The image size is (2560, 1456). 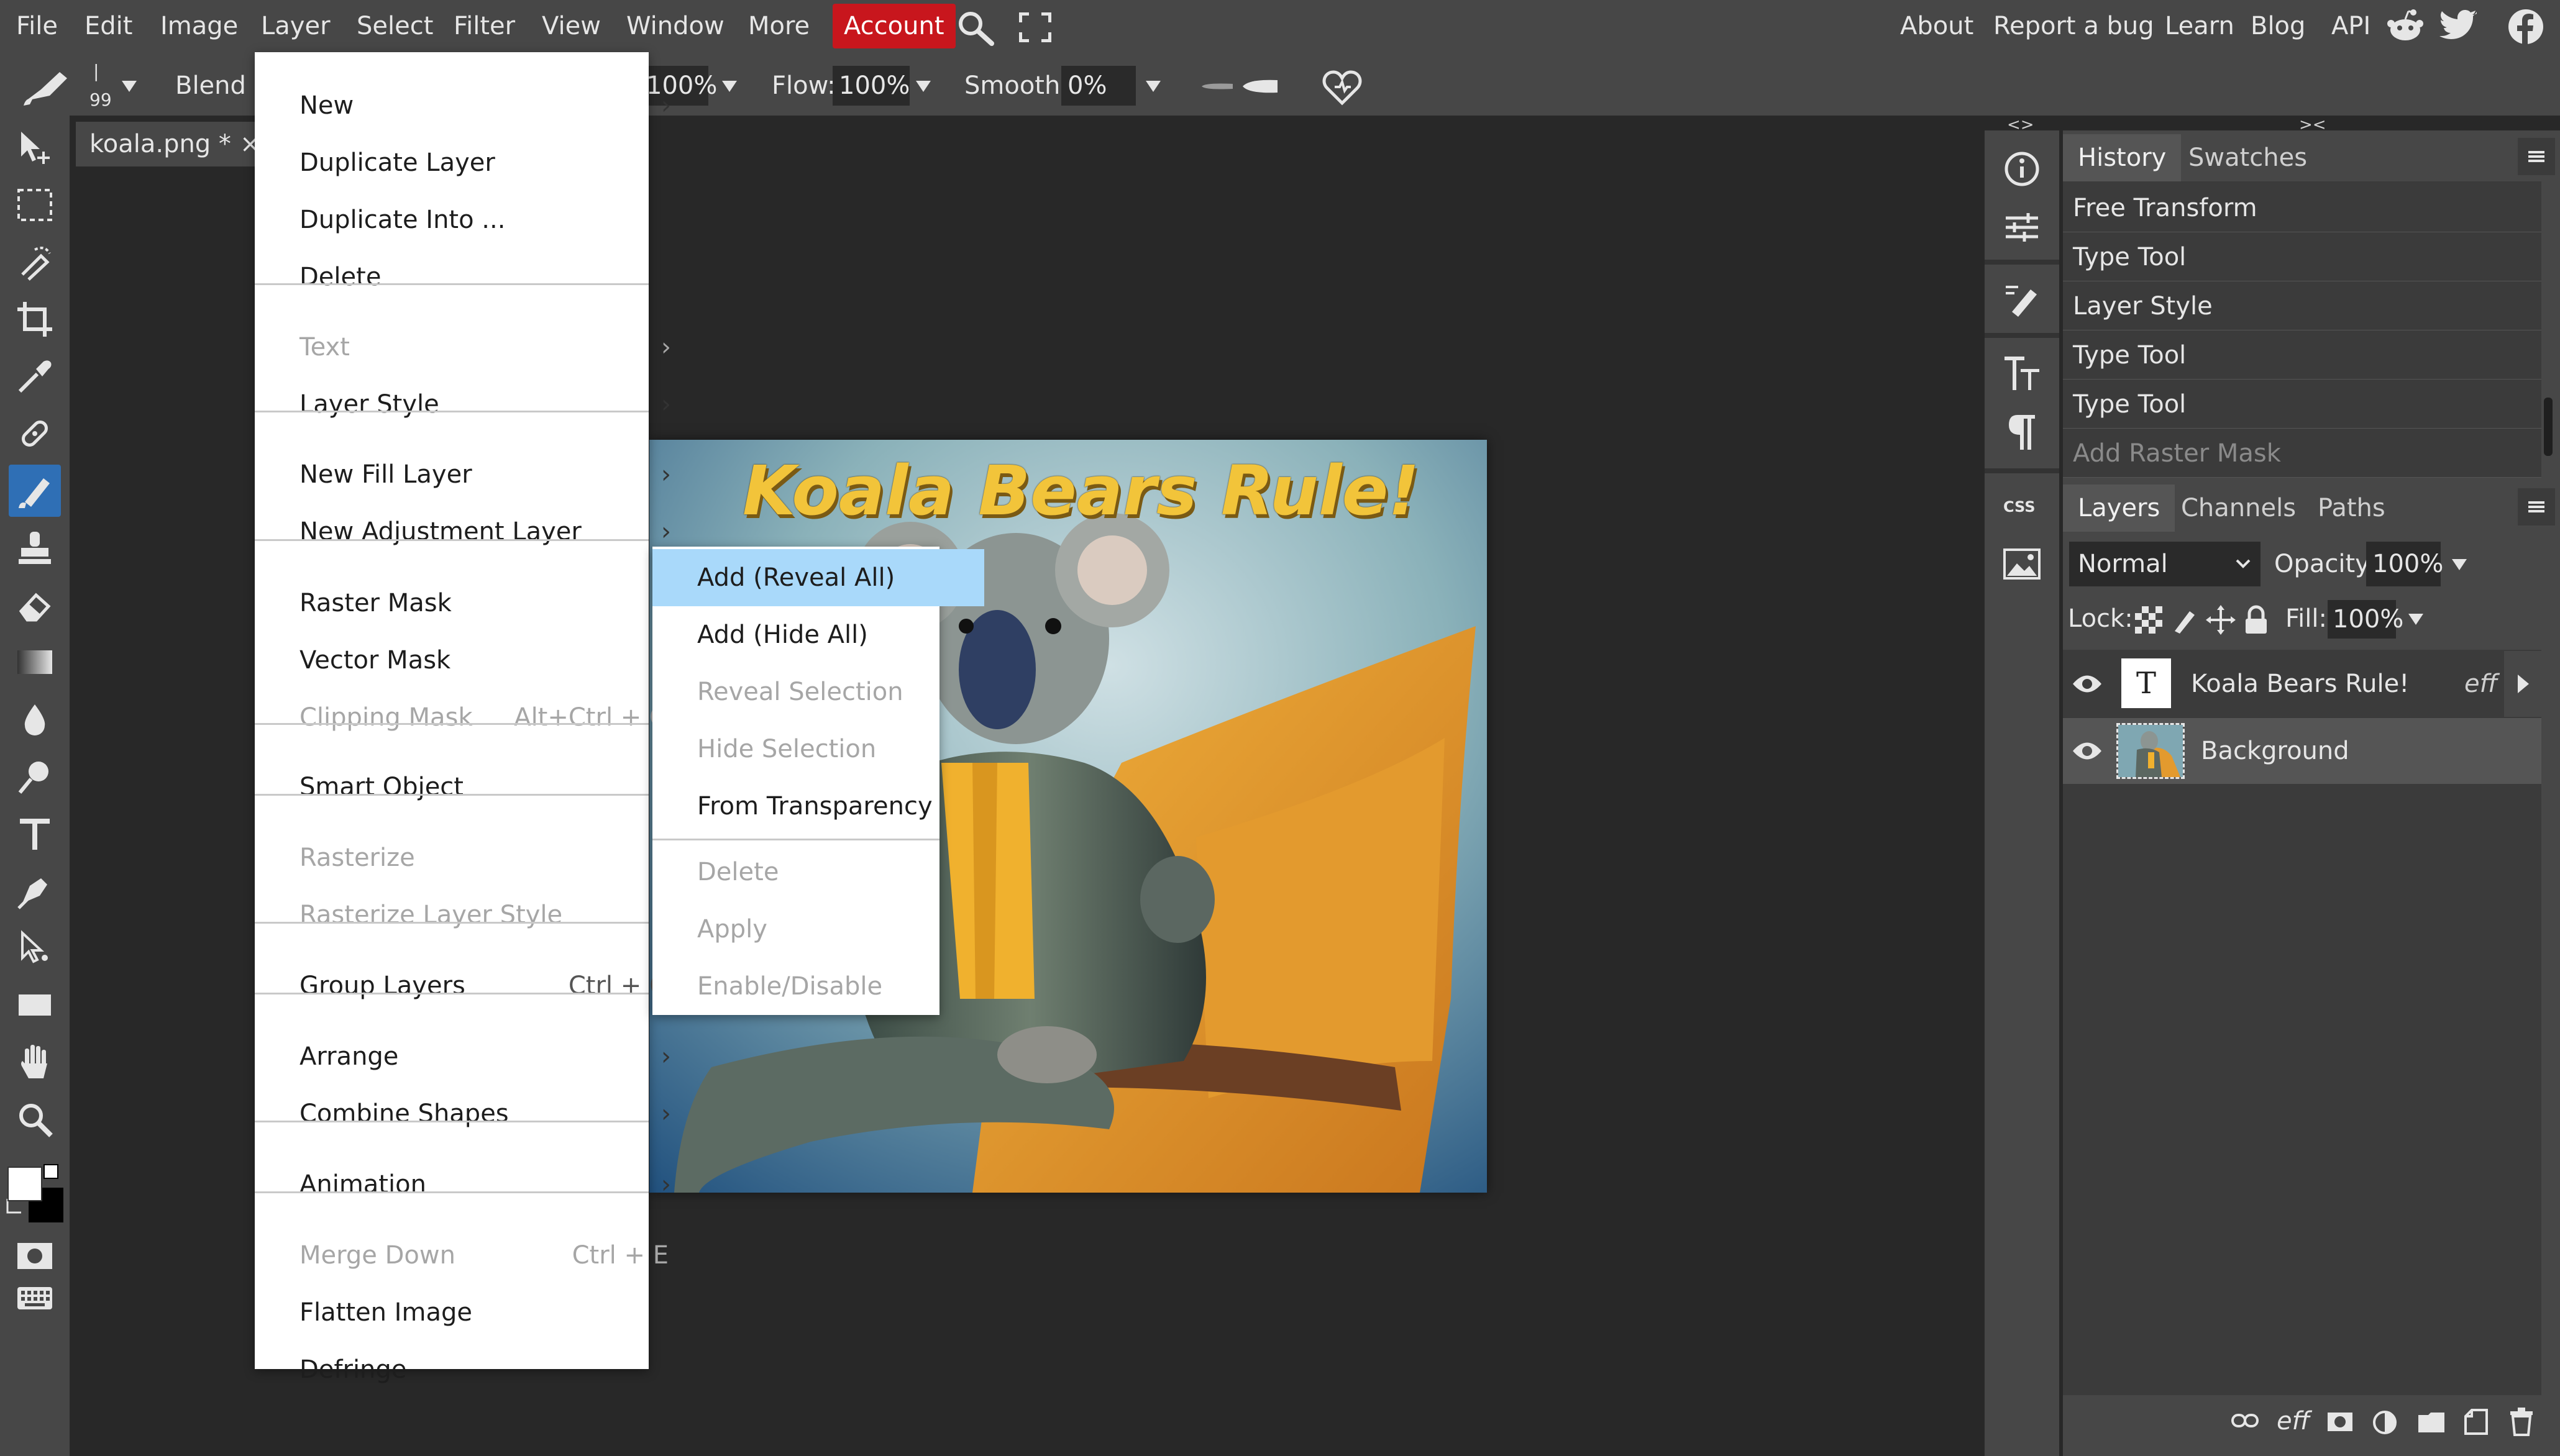 I want to click on menu-edit: Edit, so click(x=108, y=26).